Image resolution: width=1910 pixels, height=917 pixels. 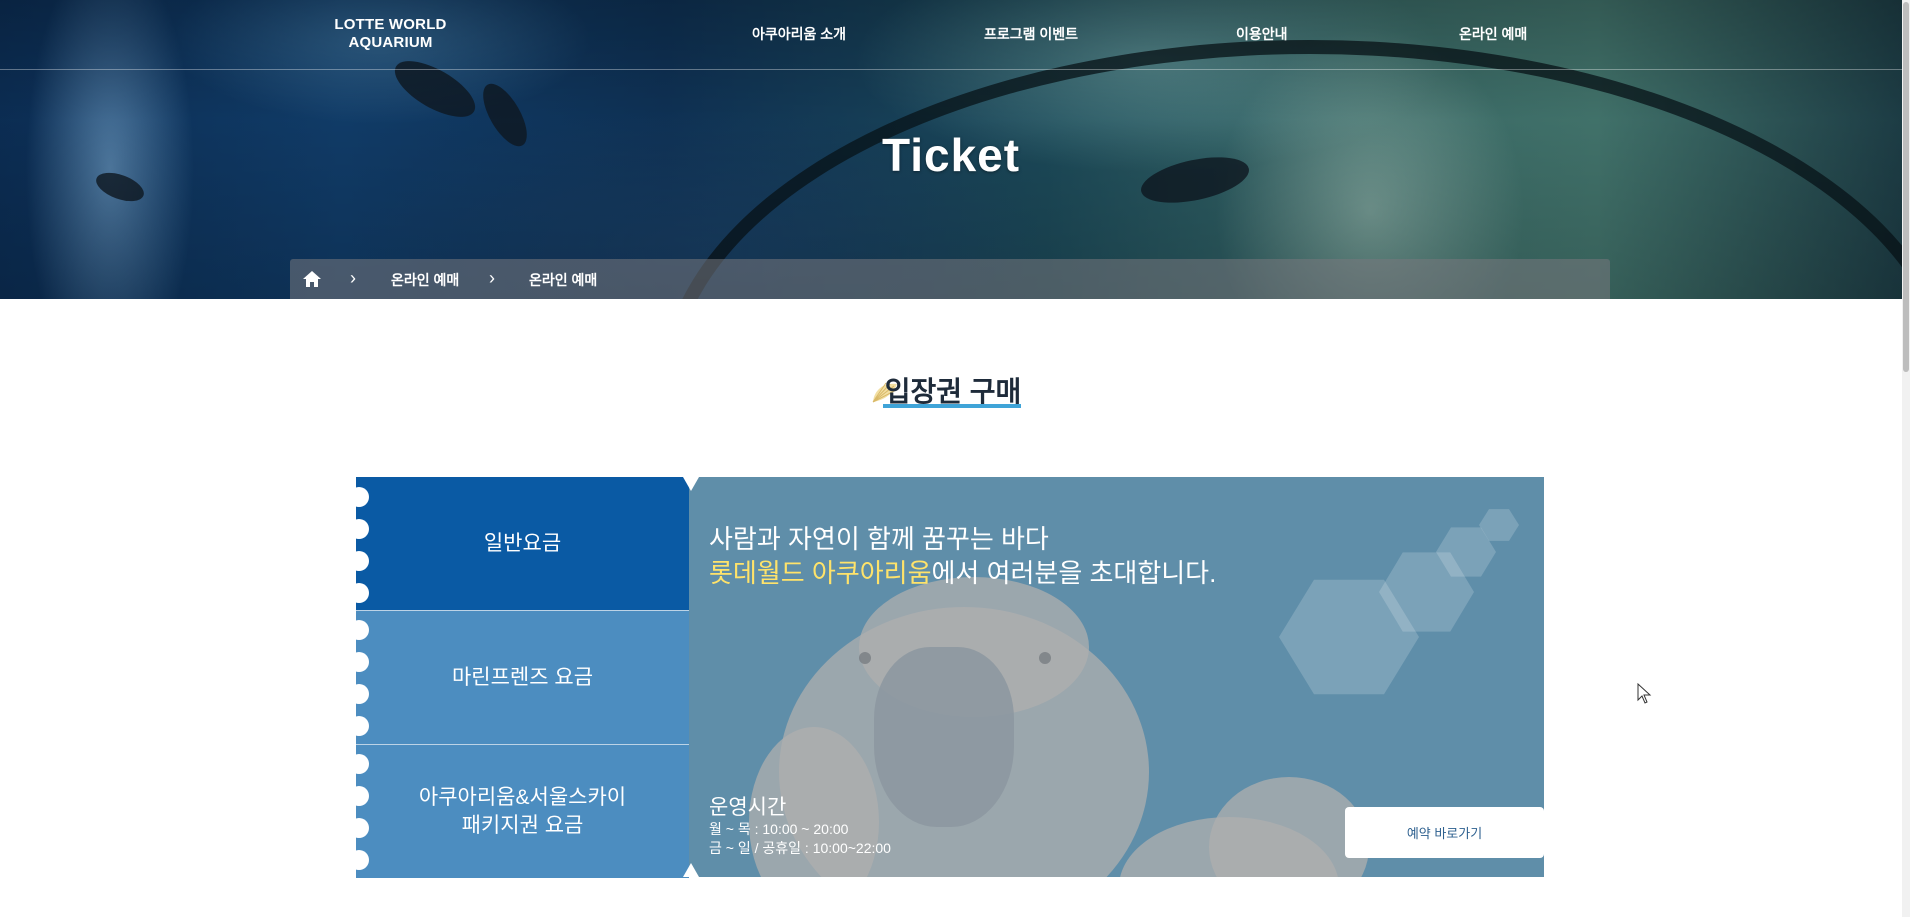 I want to click on mascot-mouth, so click(x=944, y=737).